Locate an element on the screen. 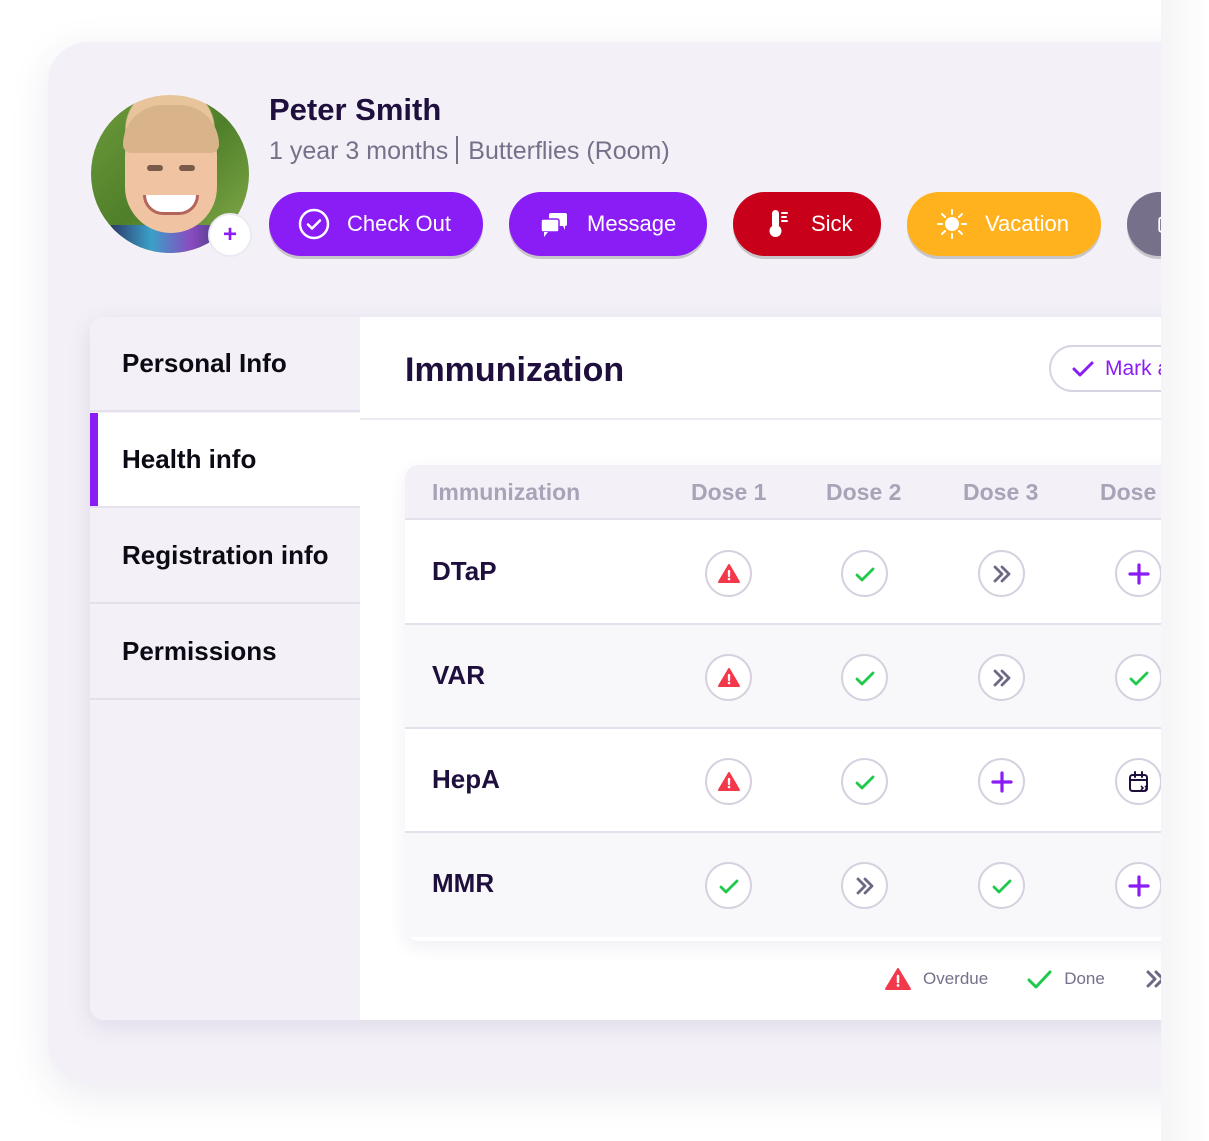  action-buttons: Check Out Message Sick Vacation is located at coordinates (715, 224).